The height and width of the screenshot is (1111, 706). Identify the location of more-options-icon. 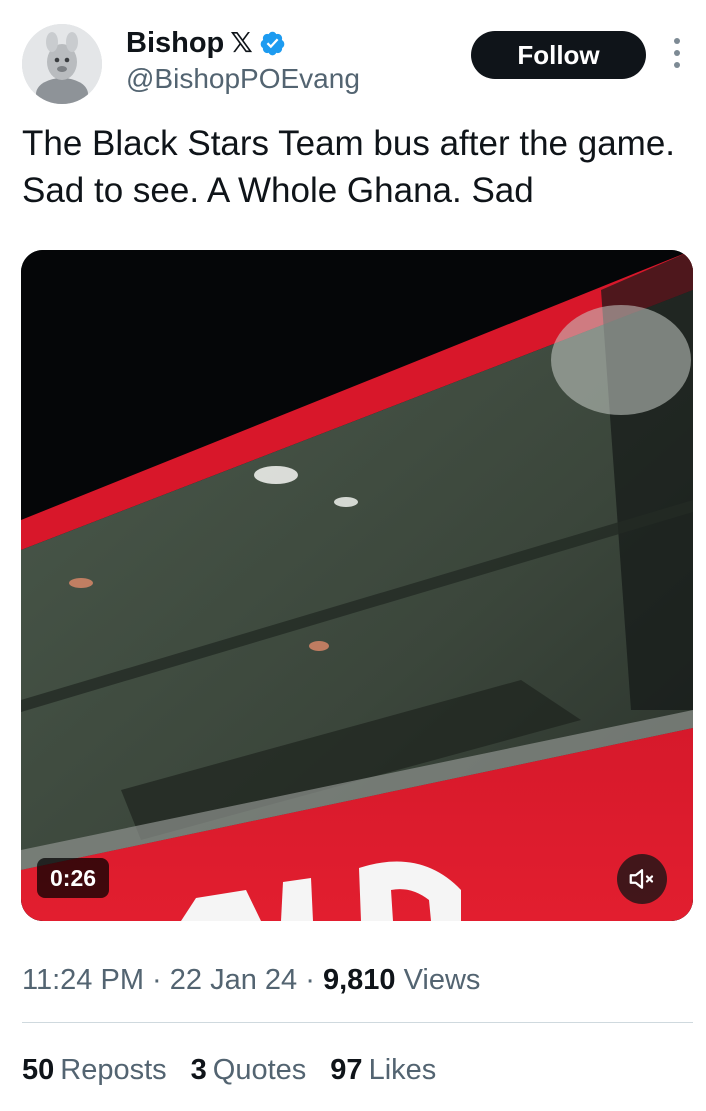
(677, 55).